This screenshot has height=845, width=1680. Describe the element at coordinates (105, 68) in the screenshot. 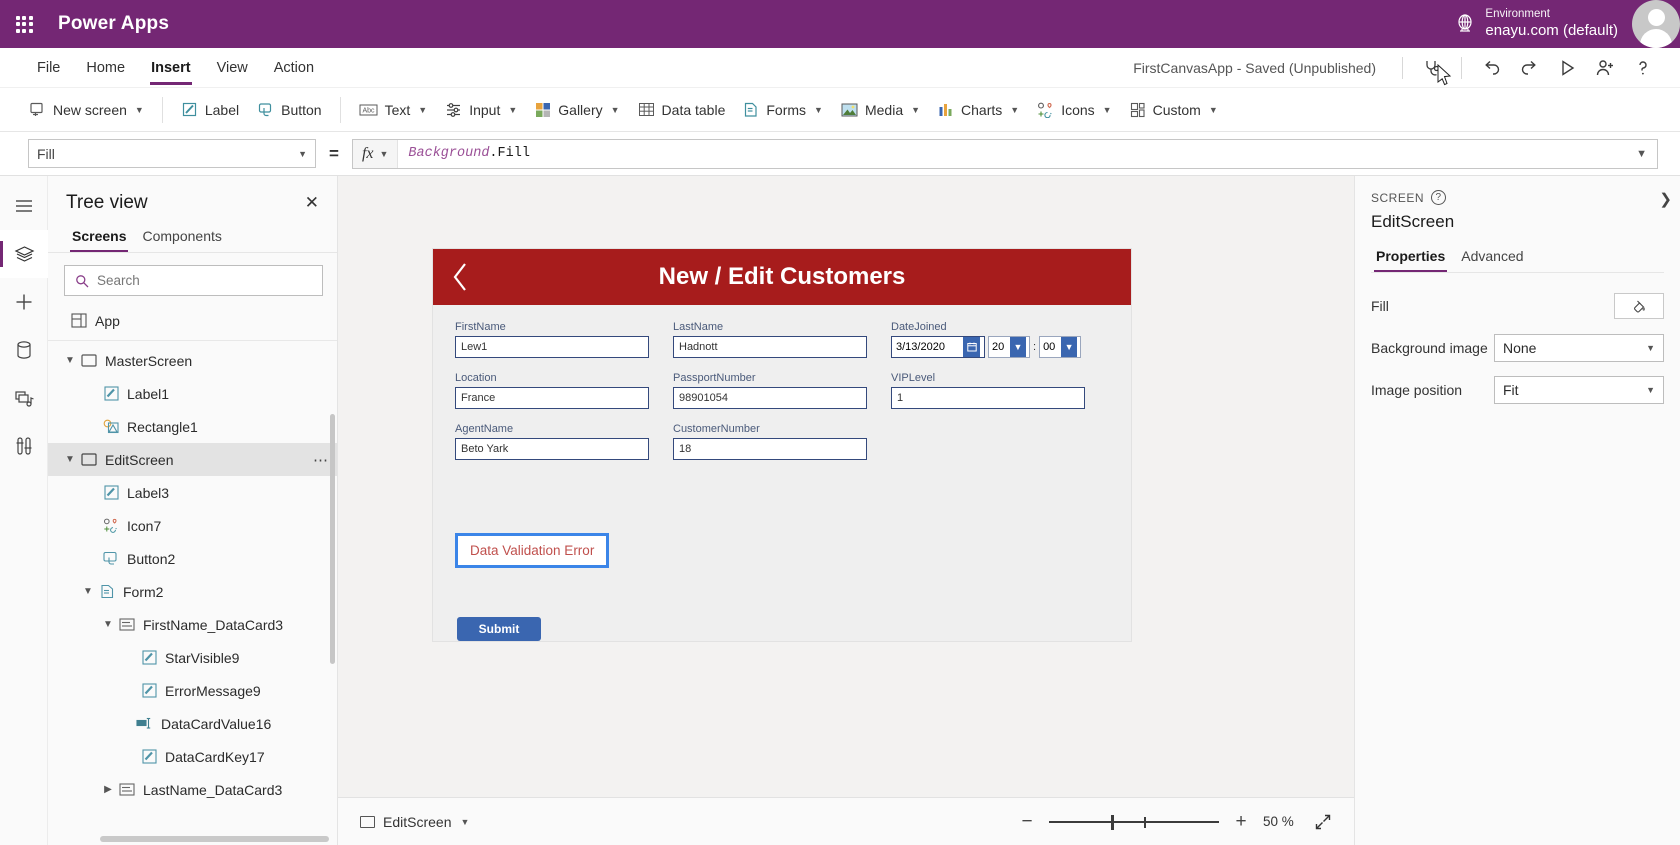

I see `menu-item-home: Home` at that location.